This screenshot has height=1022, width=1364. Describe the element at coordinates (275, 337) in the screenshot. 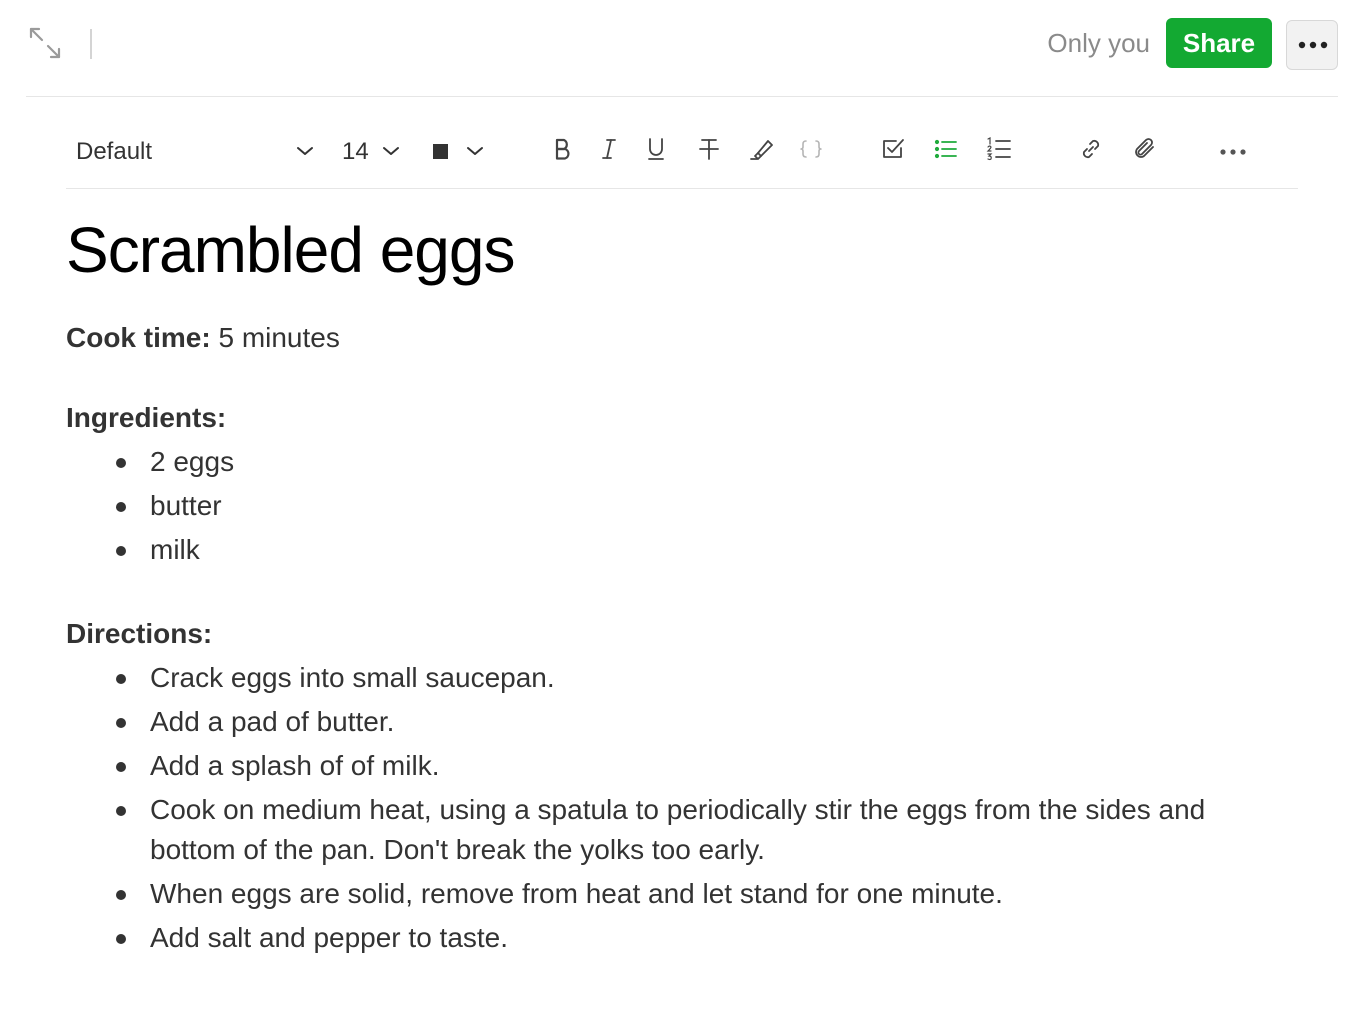

I see `cook-time-value: 5 minutes` at that location.